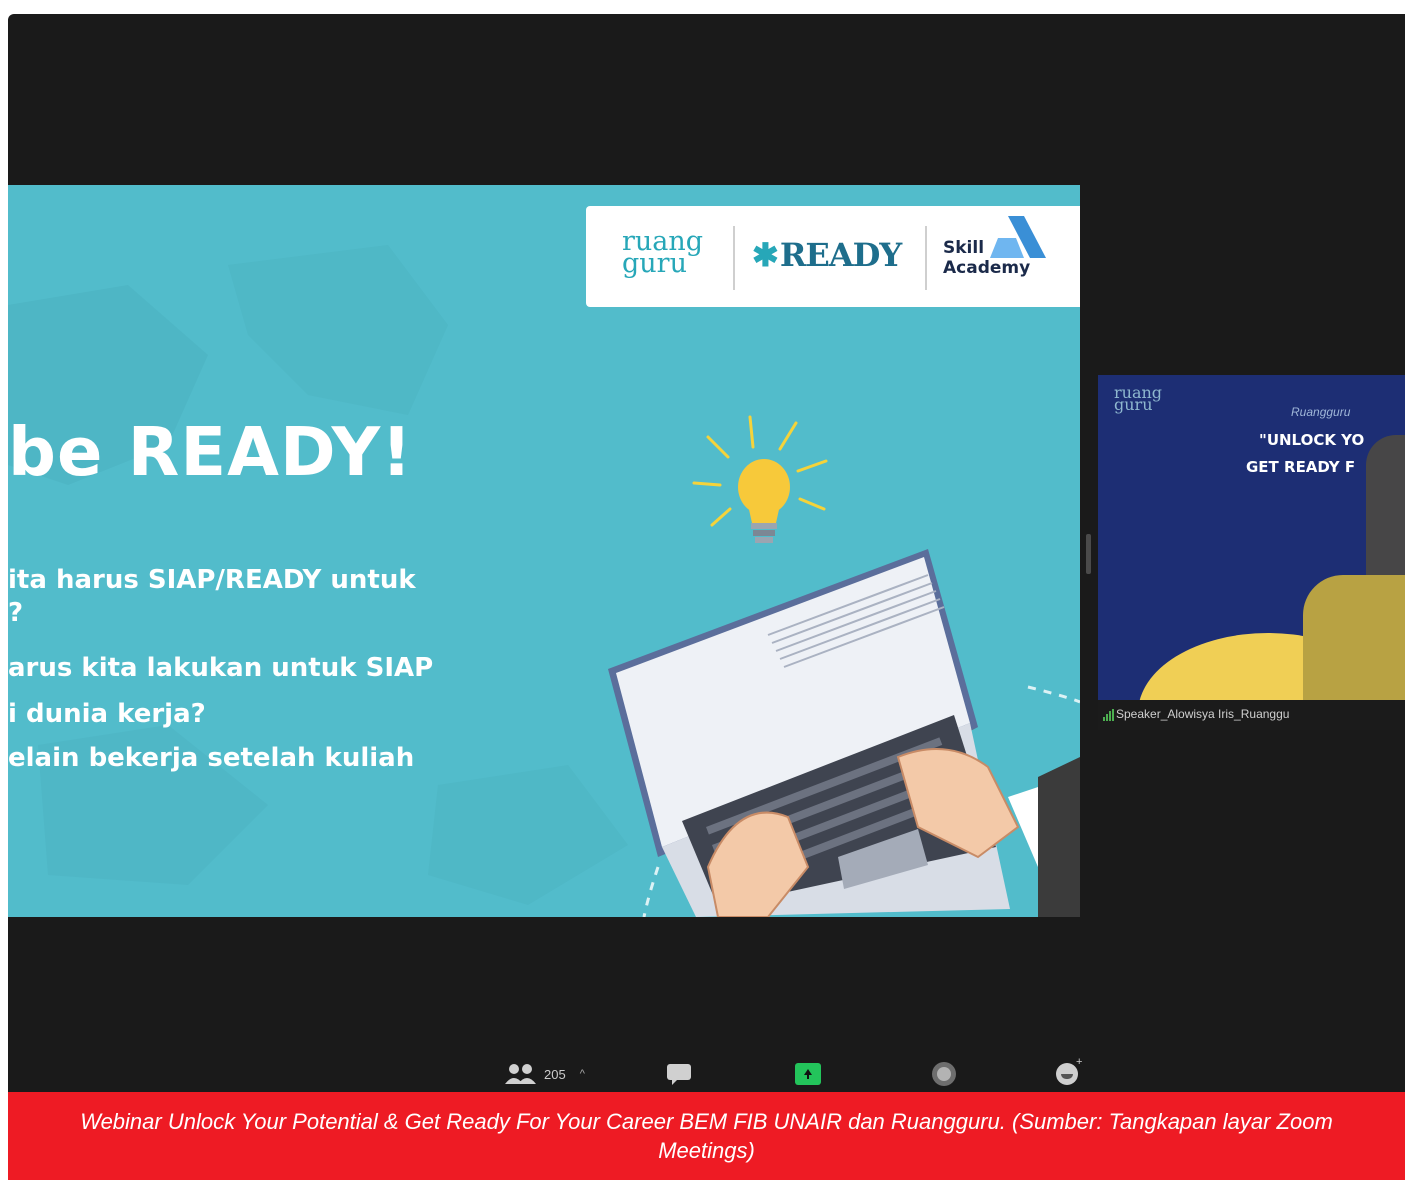  I want to click on reactions-icon, so click(1067, 1074).